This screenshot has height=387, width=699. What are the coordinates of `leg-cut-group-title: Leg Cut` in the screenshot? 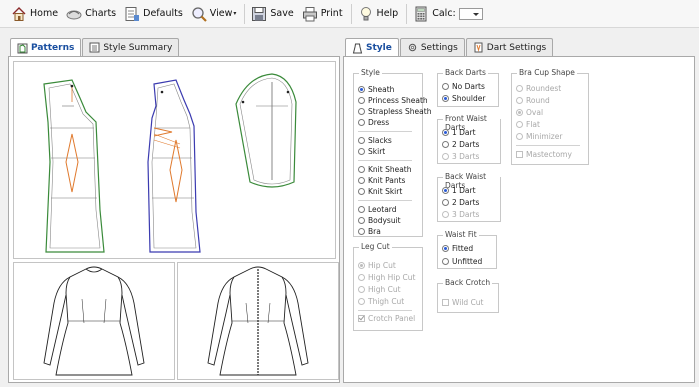 It's located at (375, 246).